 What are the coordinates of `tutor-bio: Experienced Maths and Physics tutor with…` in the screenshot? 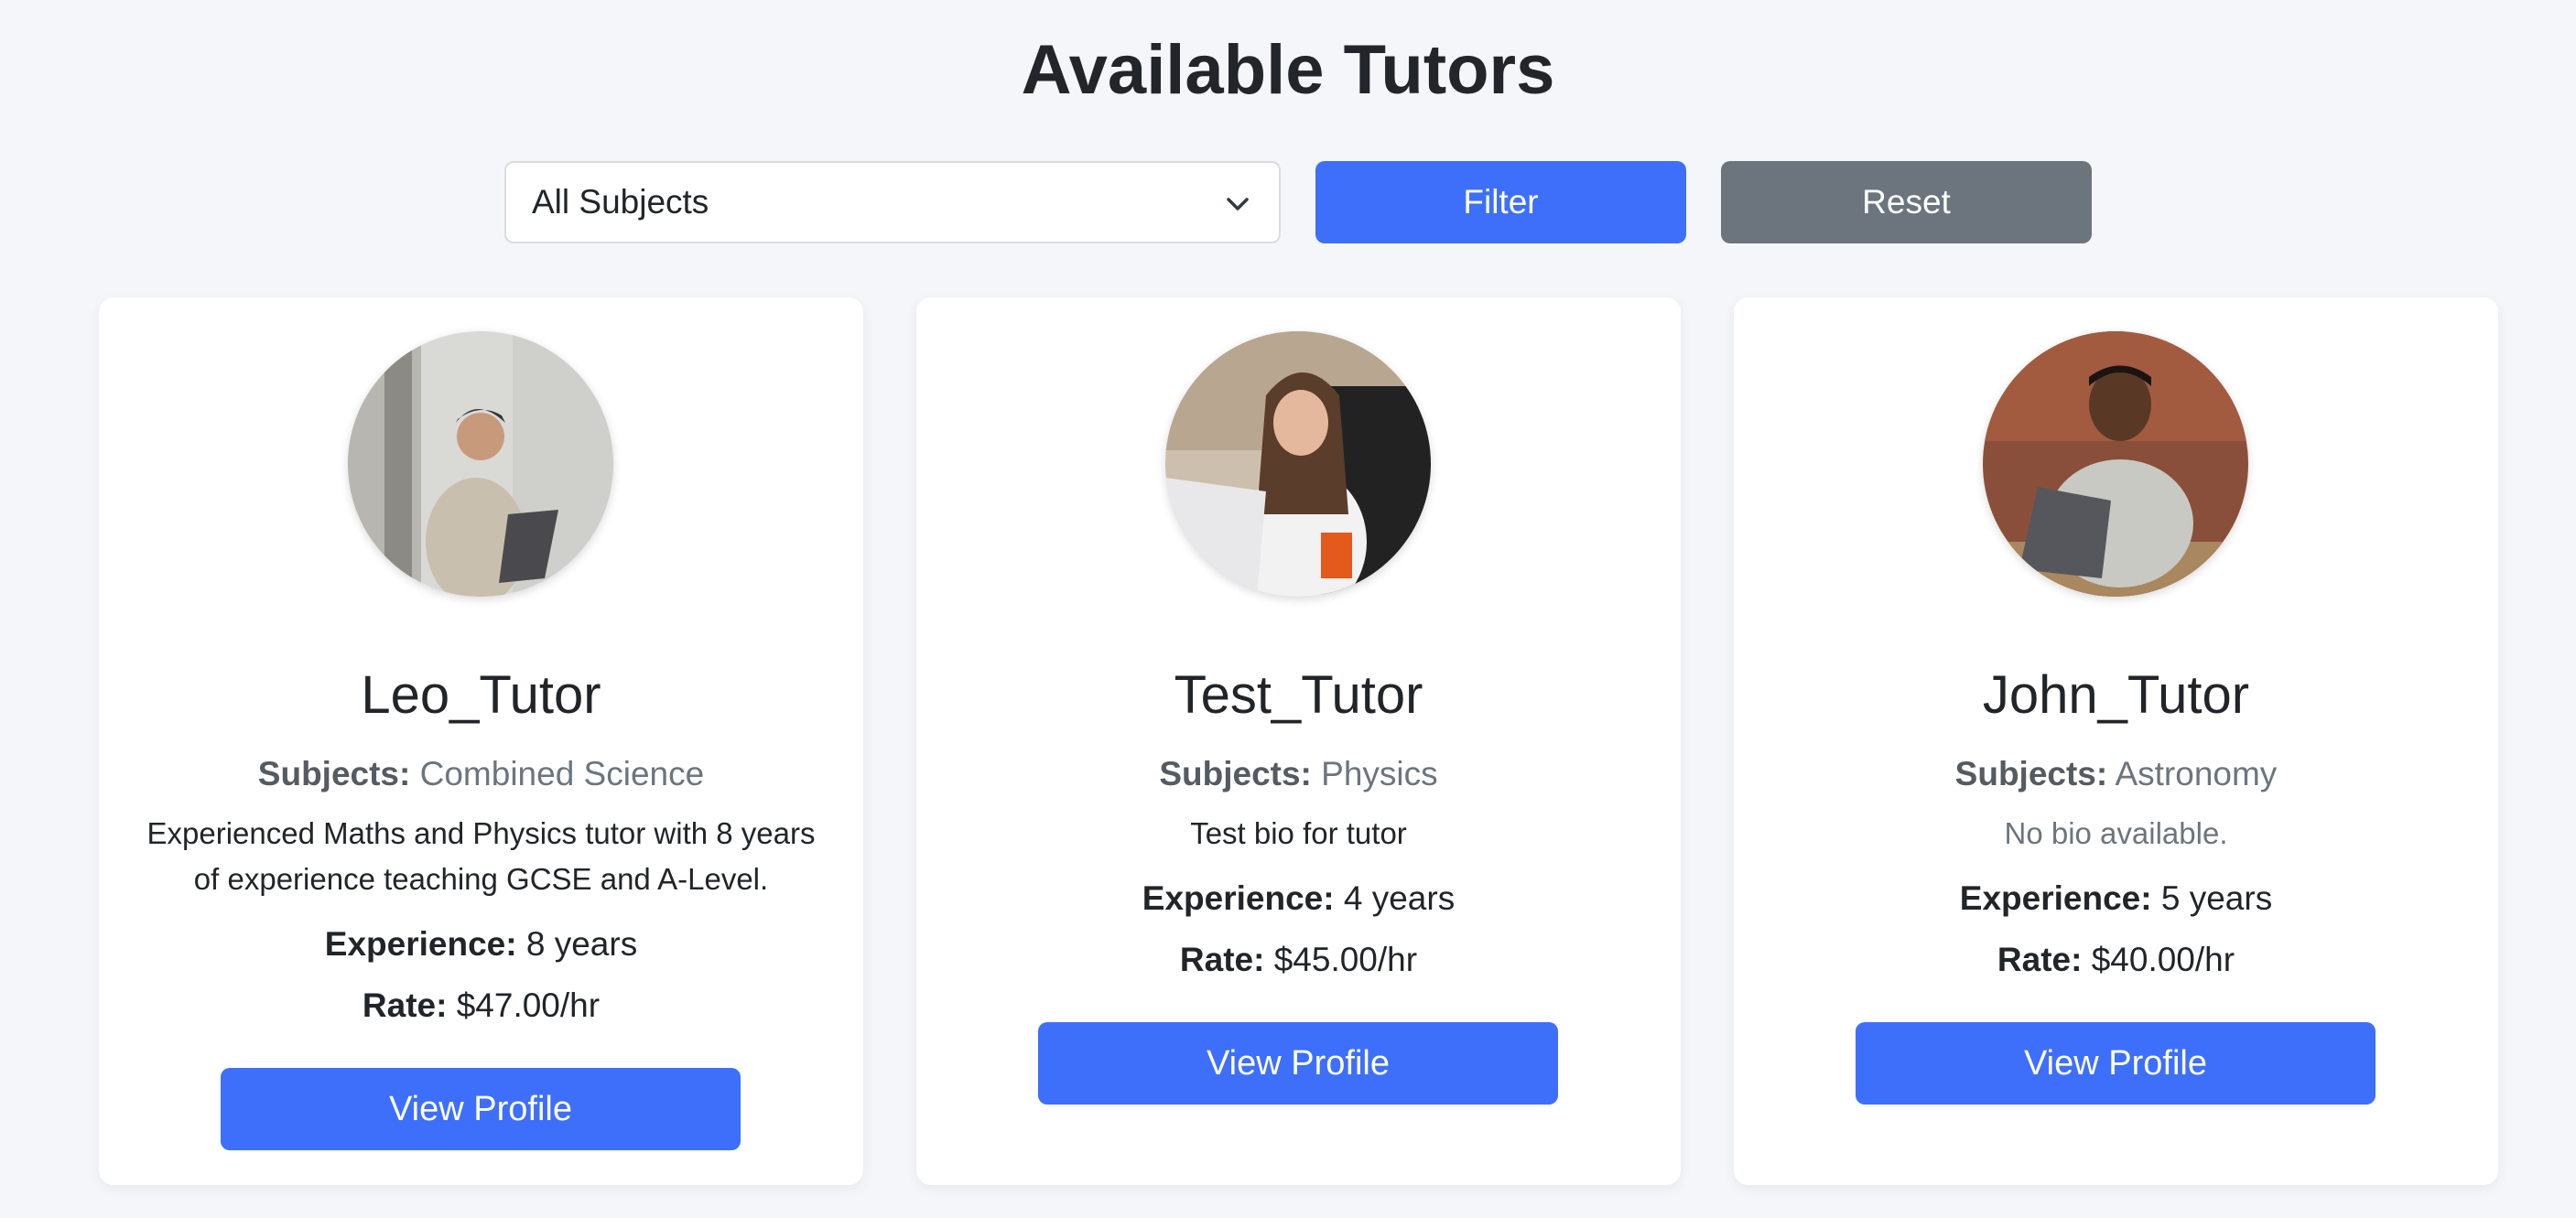 It's located at (481, 856).